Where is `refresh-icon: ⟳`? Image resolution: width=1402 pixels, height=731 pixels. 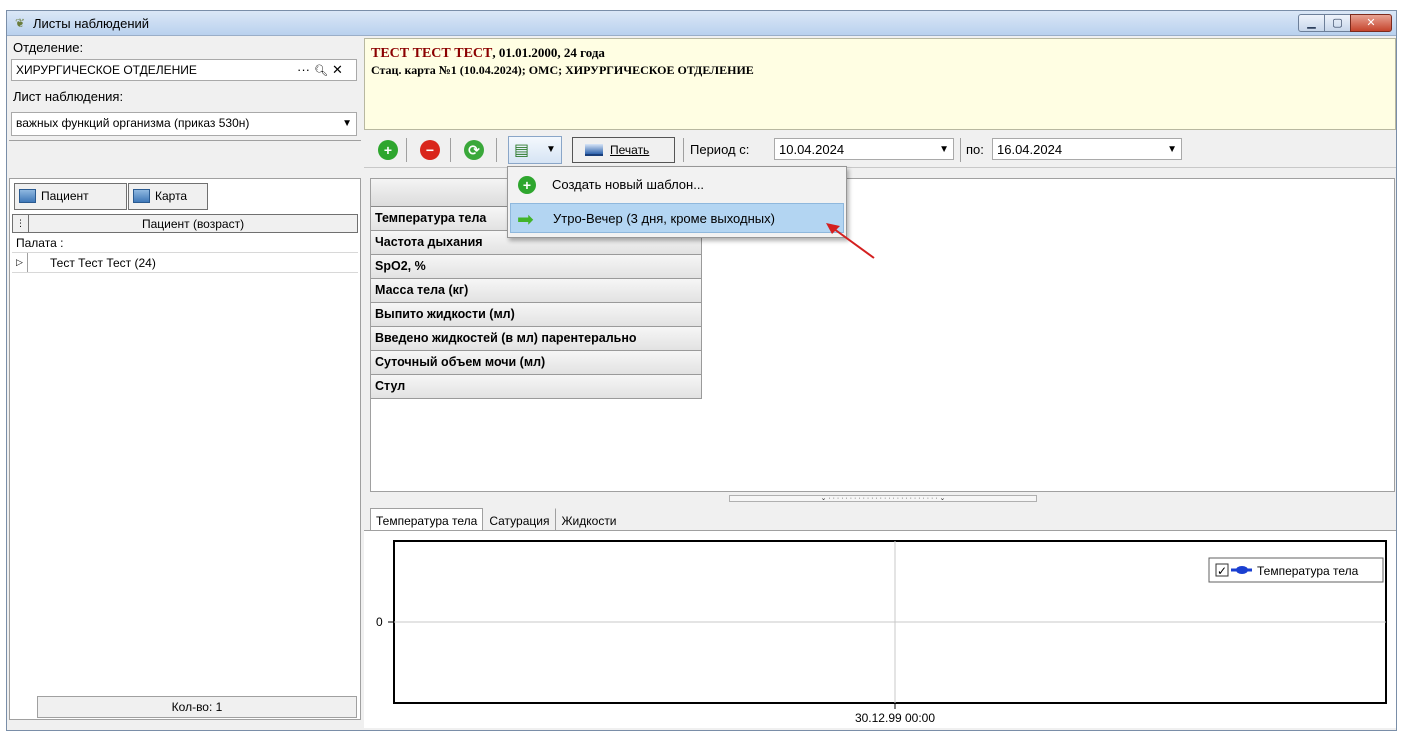 refresh-icon: ⟳ is located at coordinates (474, 150).